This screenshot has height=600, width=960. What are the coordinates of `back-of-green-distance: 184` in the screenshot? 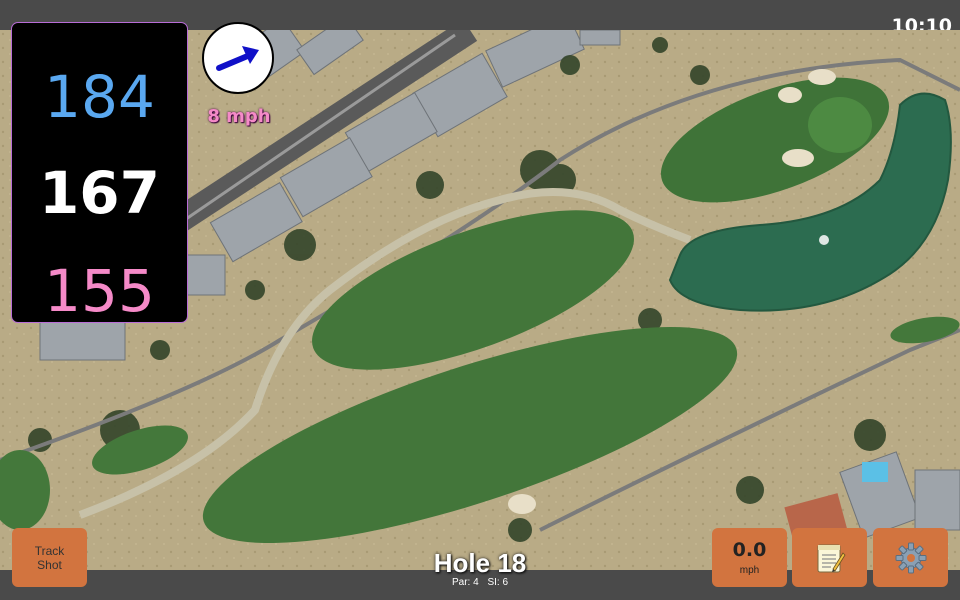 It's located at (99, 97).